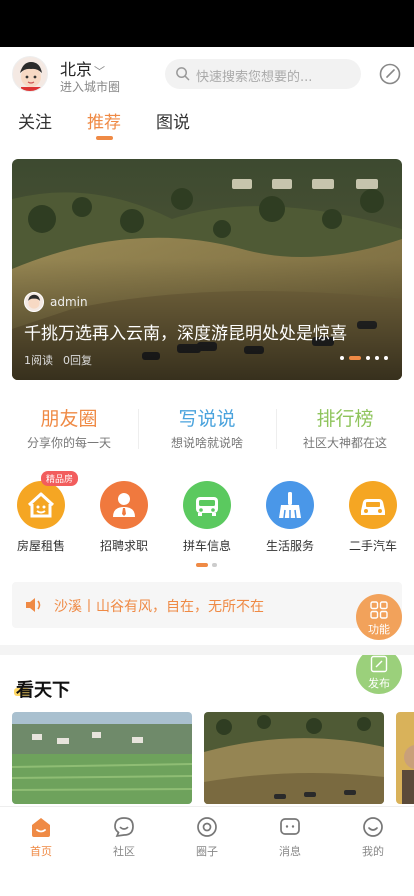 Image resolution: width=414 pixels, height=896 pixels. What do you see at coordinates (372, 546) in the screenshot?
I see `grid-item-label: 二手汽车` at bounding box center [372, 546].